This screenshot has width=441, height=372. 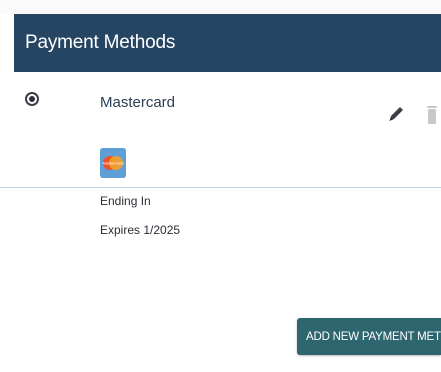 What do you see at coordinates (138, 102) in the screenshot?
I see `card-name: Mastercard` at bounding box center [138, 102].